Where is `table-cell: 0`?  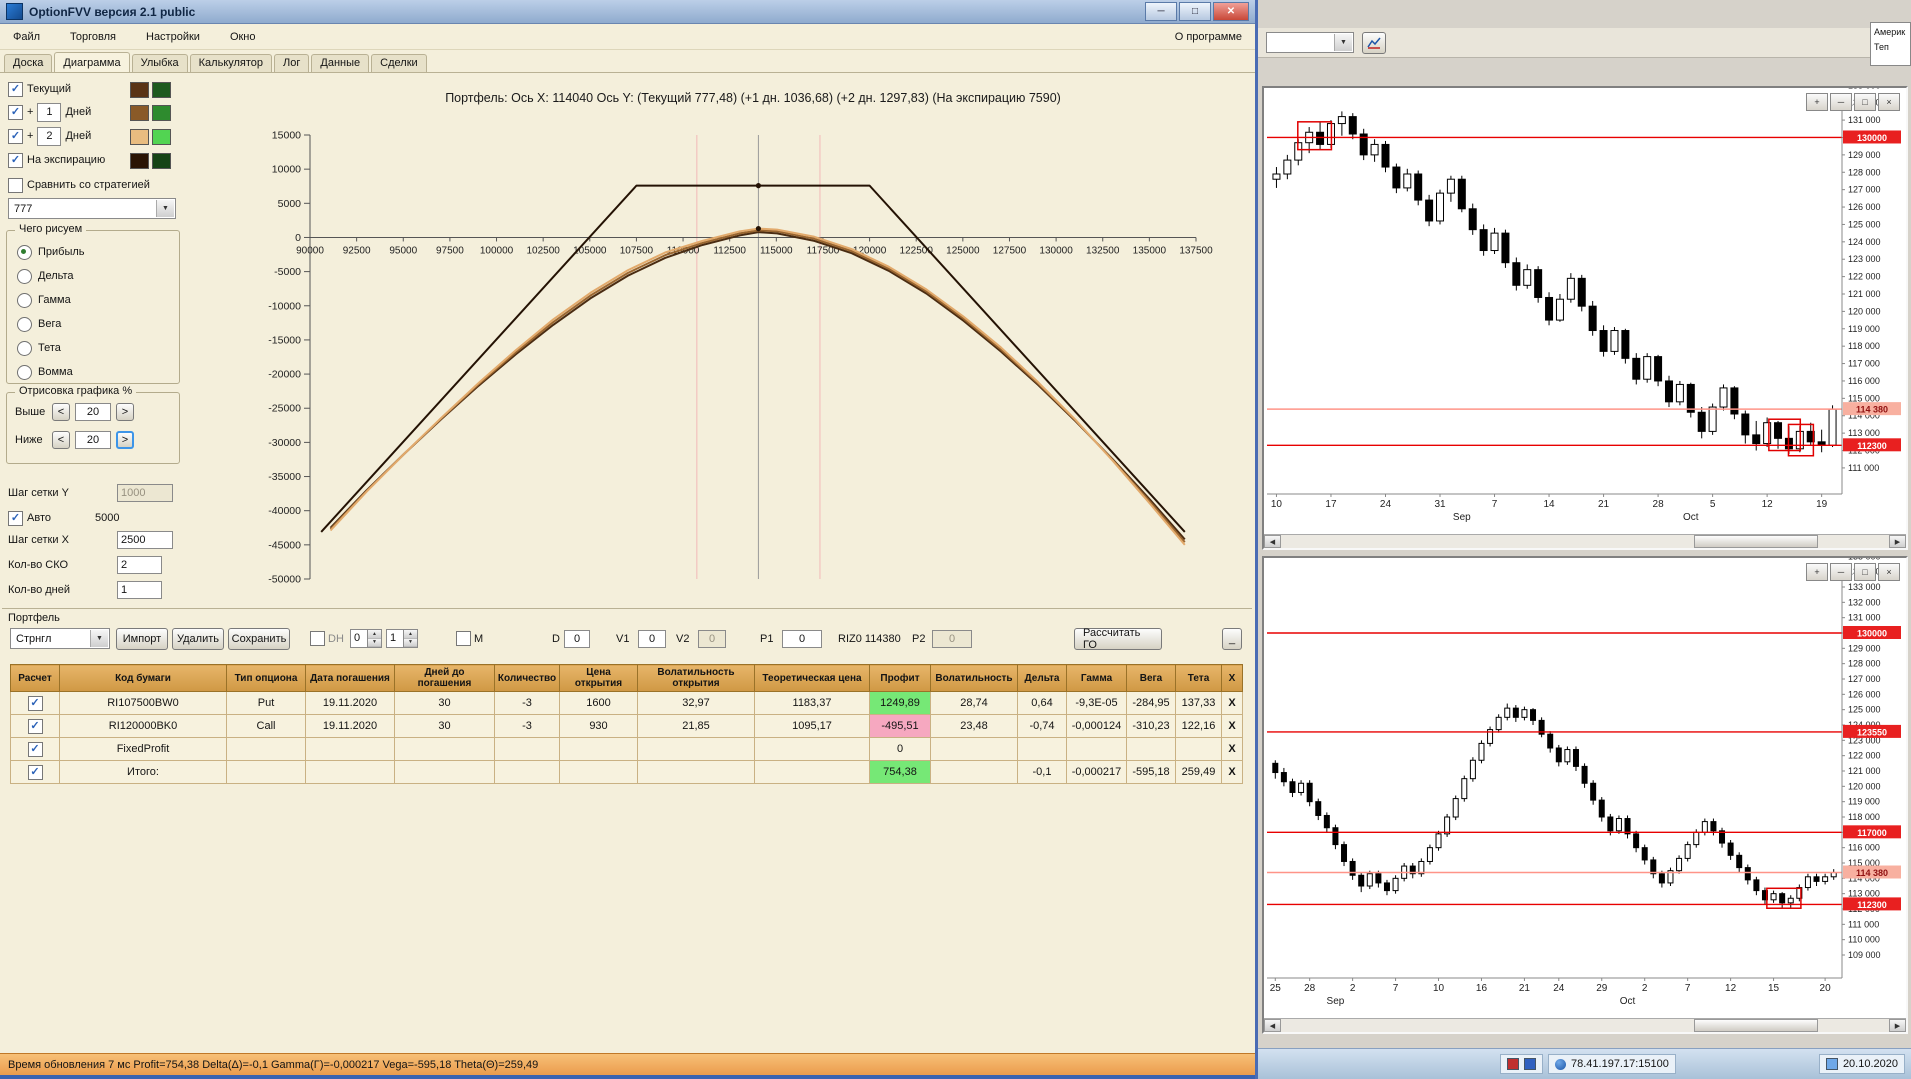
table-cell: 0 is located at coordinates (900, 749).